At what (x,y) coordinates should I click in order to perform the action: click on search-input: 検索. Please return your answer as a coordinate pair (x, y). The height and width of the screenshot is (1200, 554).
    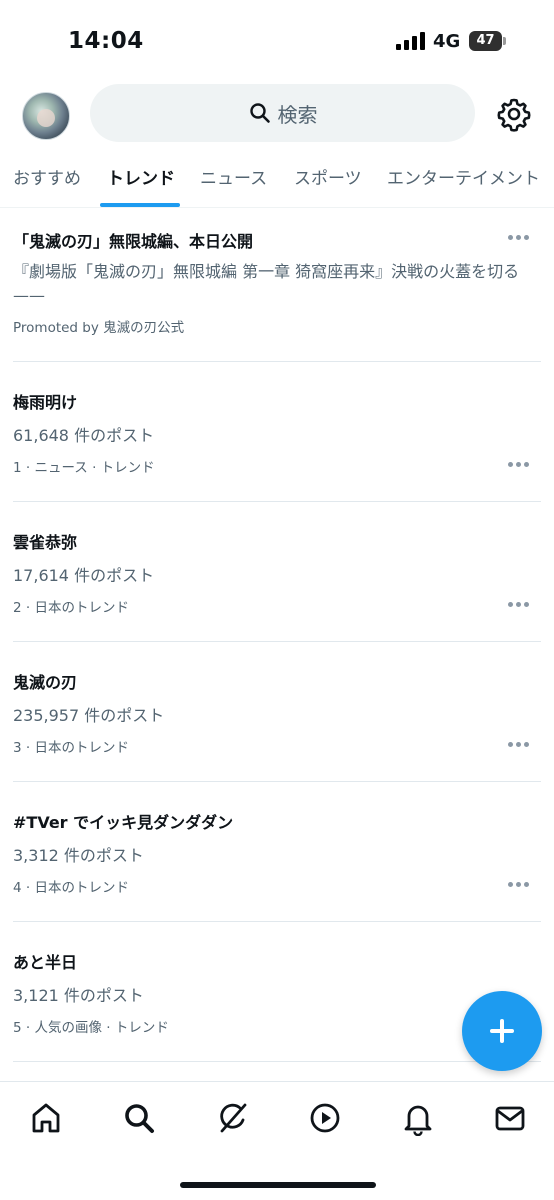
    Looking at the image, I should click on (282, 113).